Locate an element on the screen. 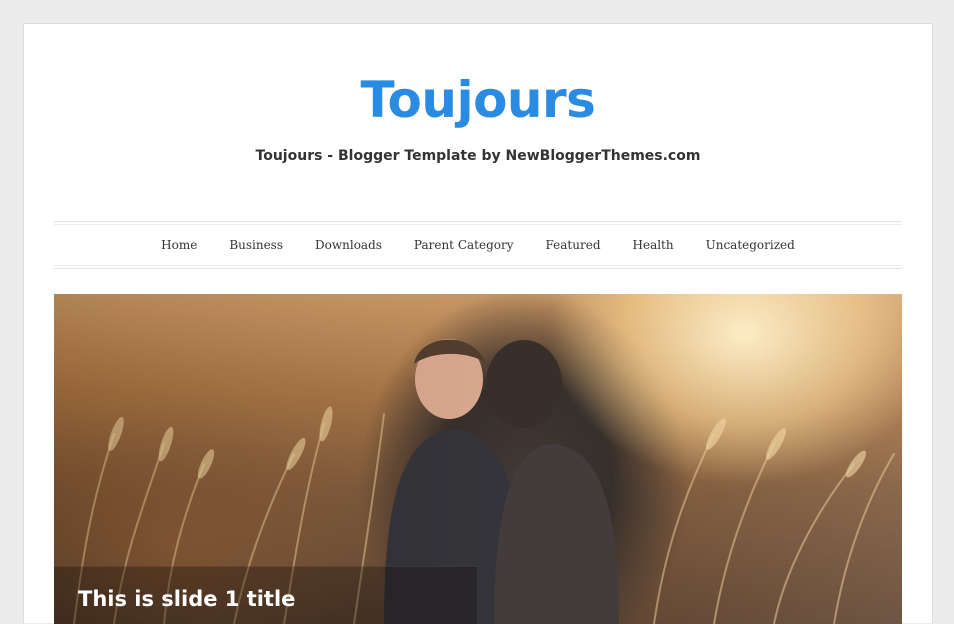 The width and height of the screenshot is (954, 624). nav-item-home: Home is located at coordinates (179, 245).